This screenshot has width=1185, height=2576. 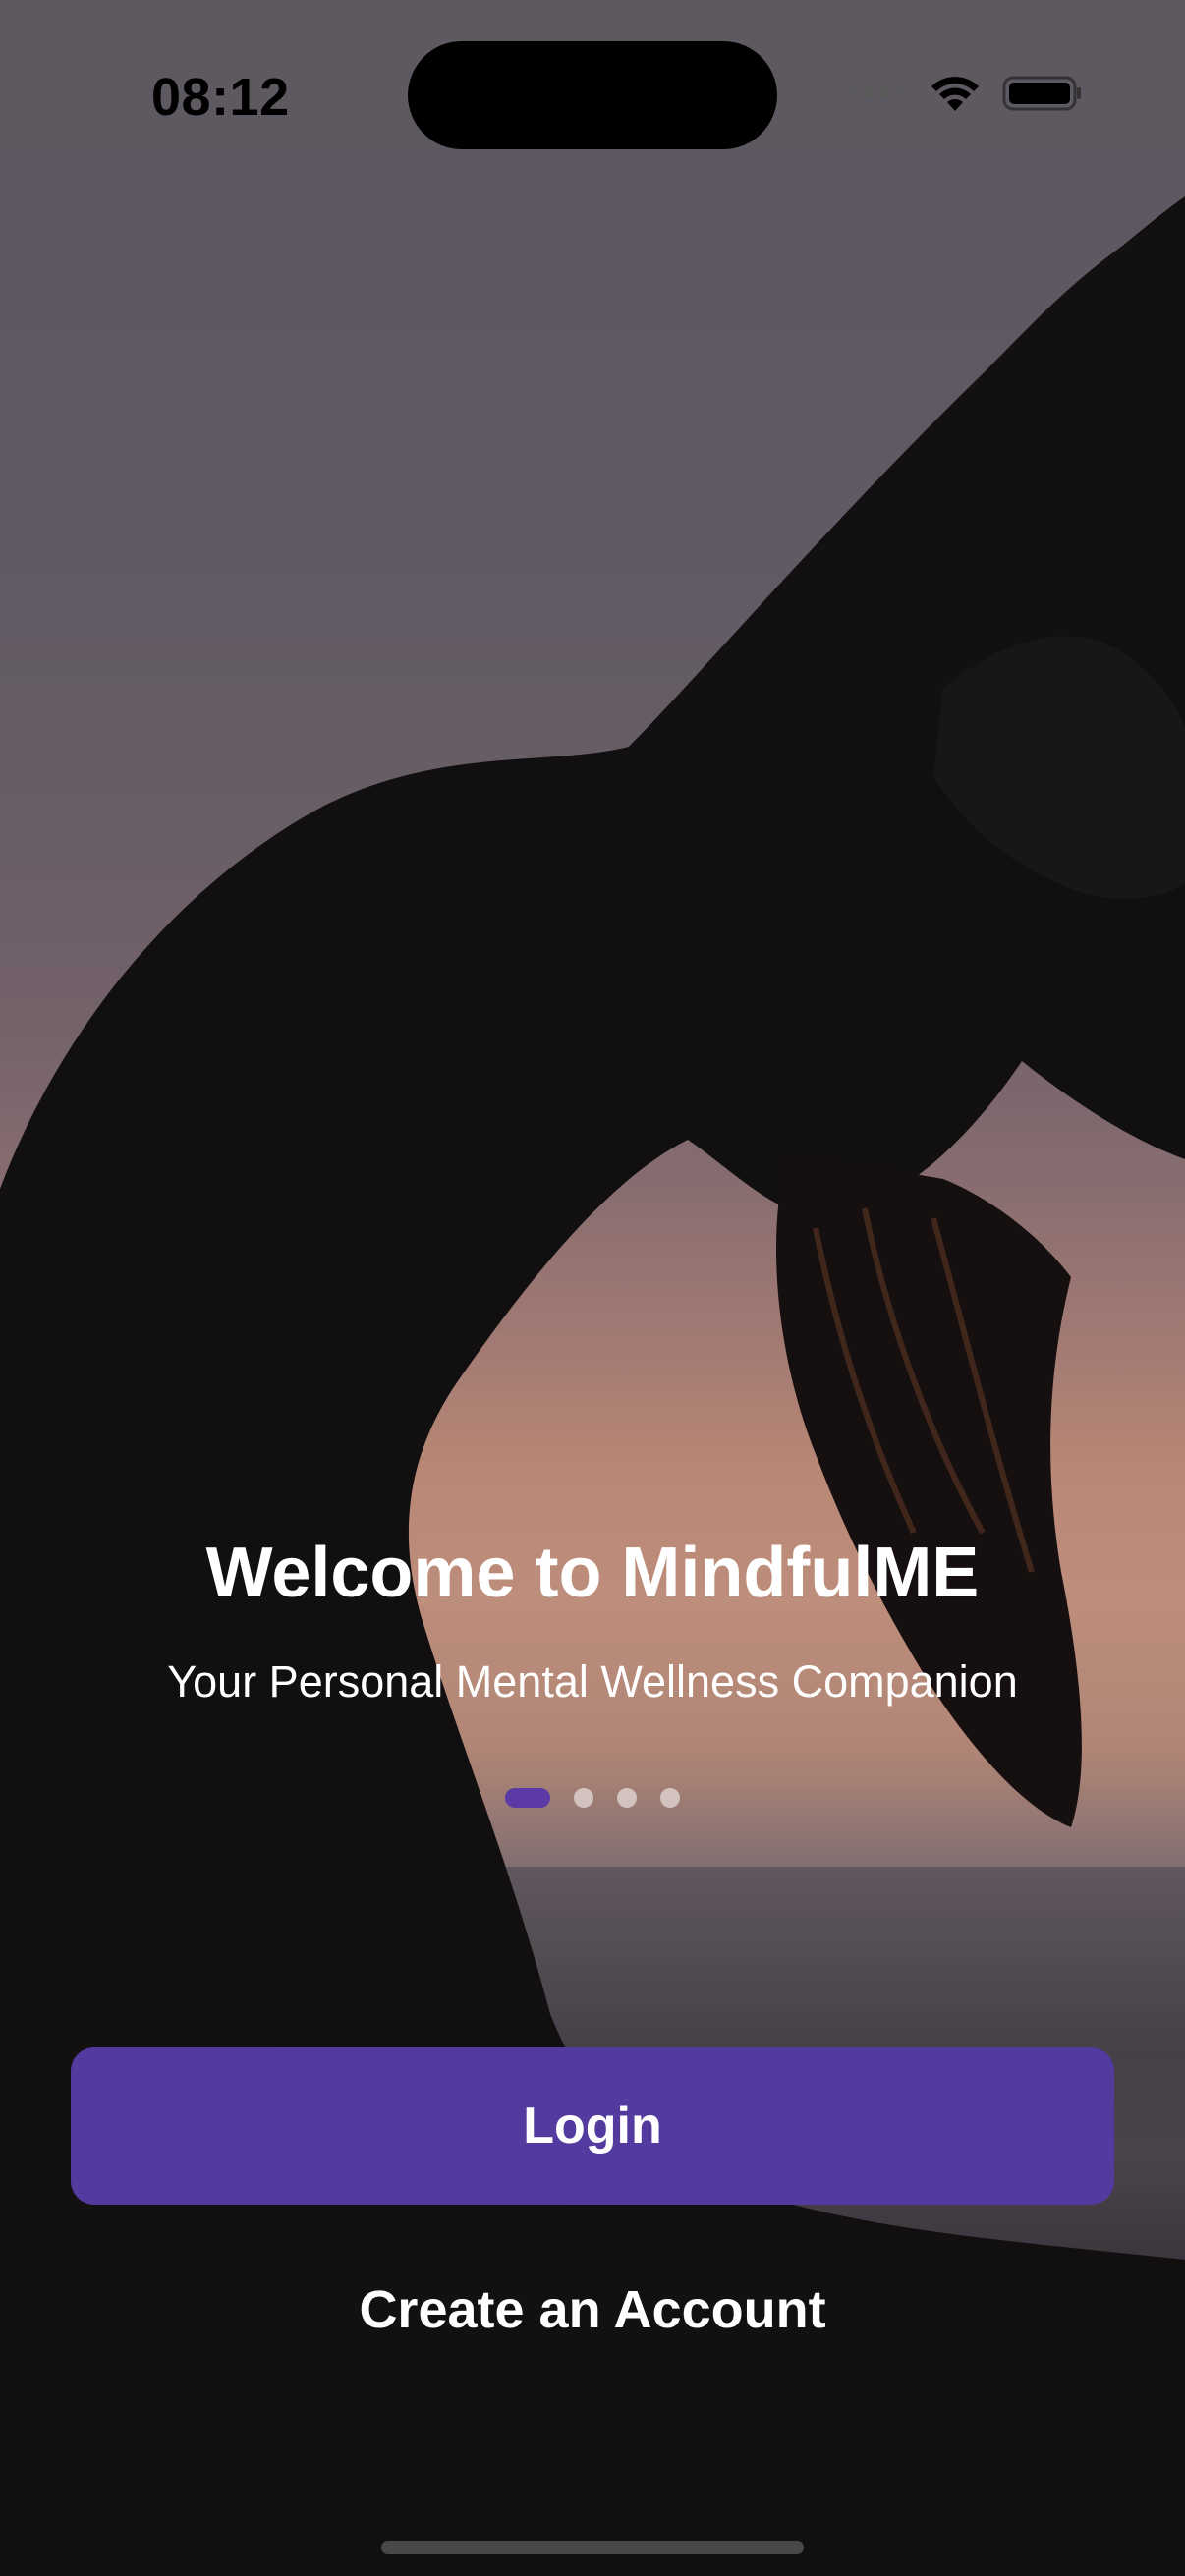 I want to click on page-indicator, so click(x=592, y=1798).